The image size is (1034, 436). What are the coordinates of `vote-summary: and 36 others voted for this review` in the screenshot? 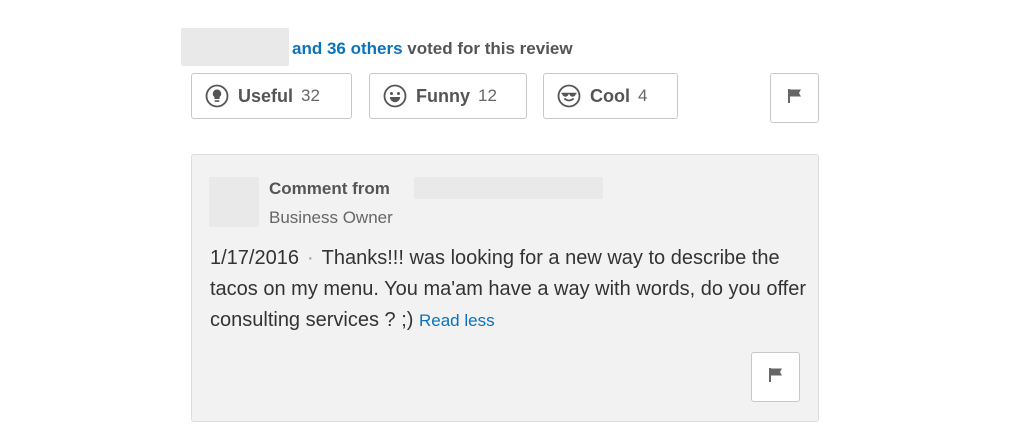 It's located at (432, 49).